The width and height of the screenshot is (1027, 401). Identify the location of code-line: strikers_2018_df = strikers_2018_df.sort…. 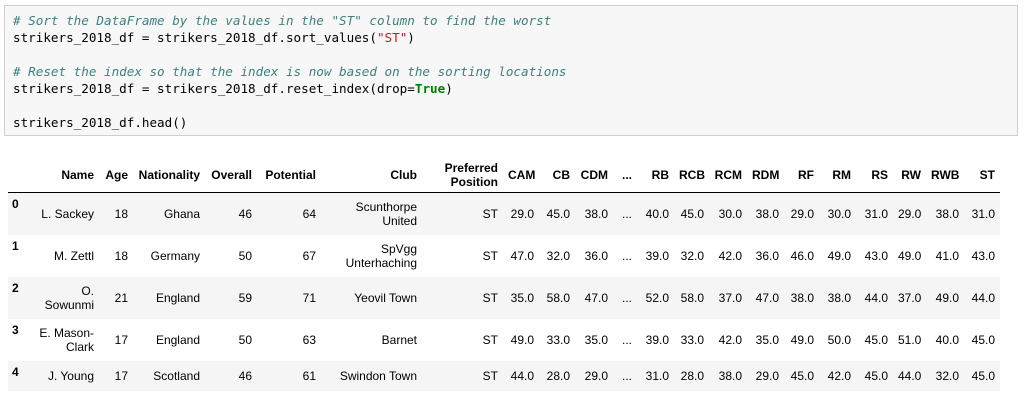
(195, 37).